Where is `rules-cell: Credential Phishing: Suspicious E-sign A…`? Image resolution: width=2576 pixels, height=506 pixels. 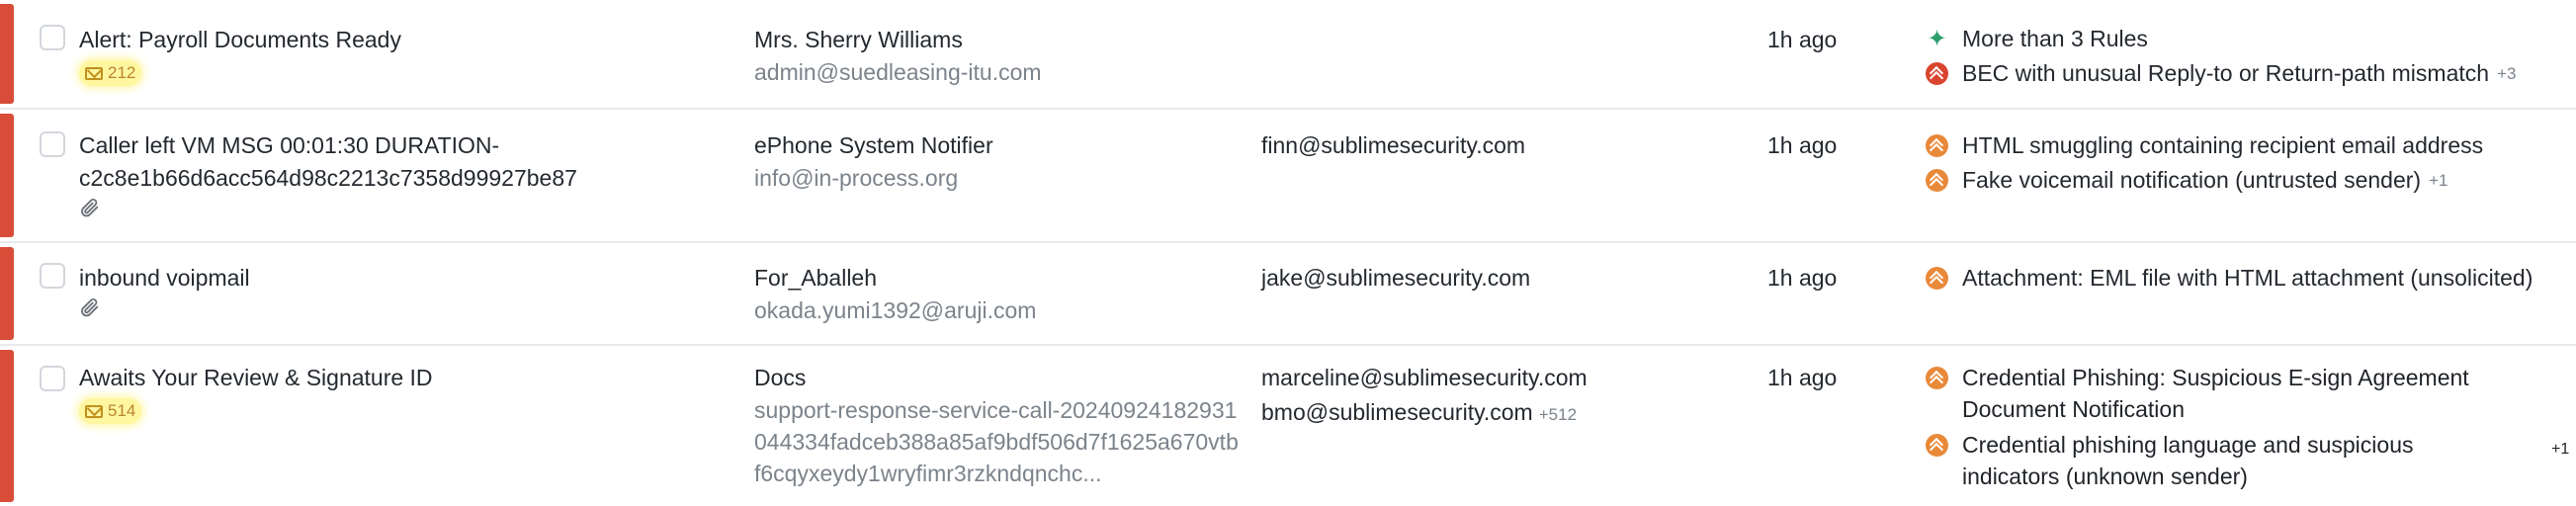 rules-cell: Credential Phishing: Suspicious E-sign A… is located at coordinates (2251, 427).